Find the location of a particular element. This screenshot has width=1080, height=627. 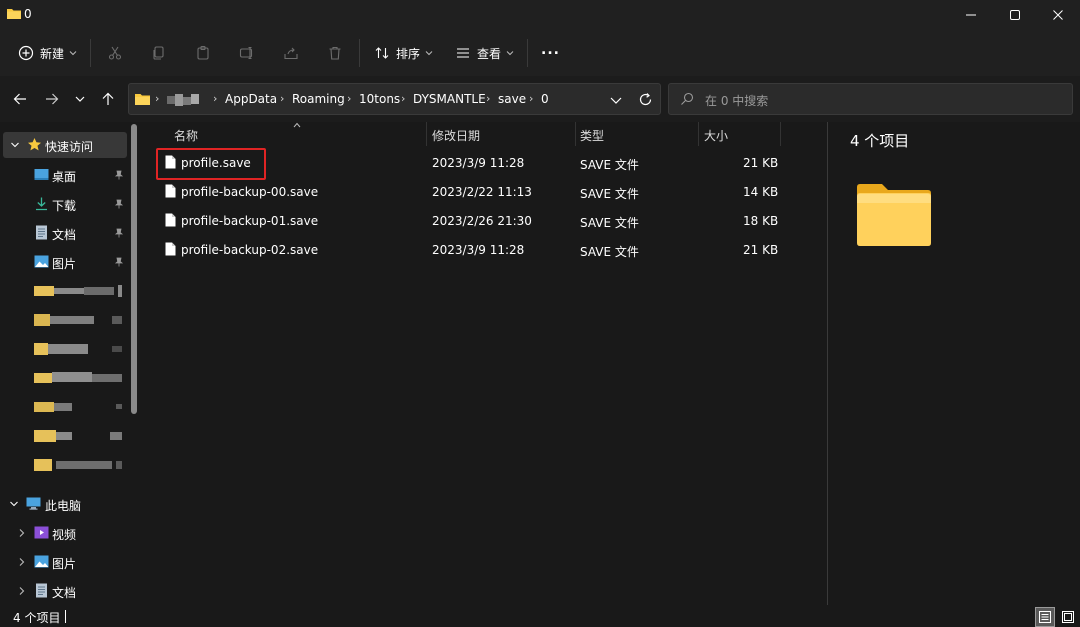

folder-icon is located at coordinates (894, 215).